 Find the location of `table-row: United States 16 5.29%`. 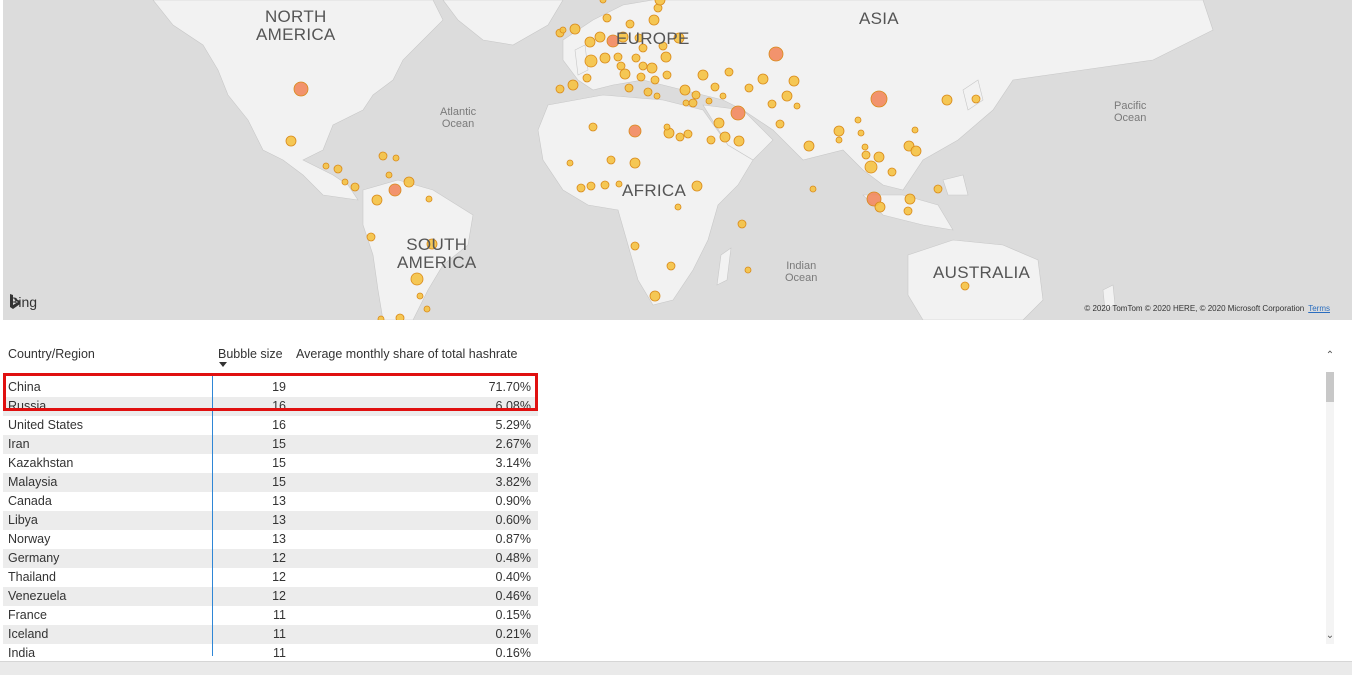

table-row: United States 16 5.29% is located at coordinates (270, 425).